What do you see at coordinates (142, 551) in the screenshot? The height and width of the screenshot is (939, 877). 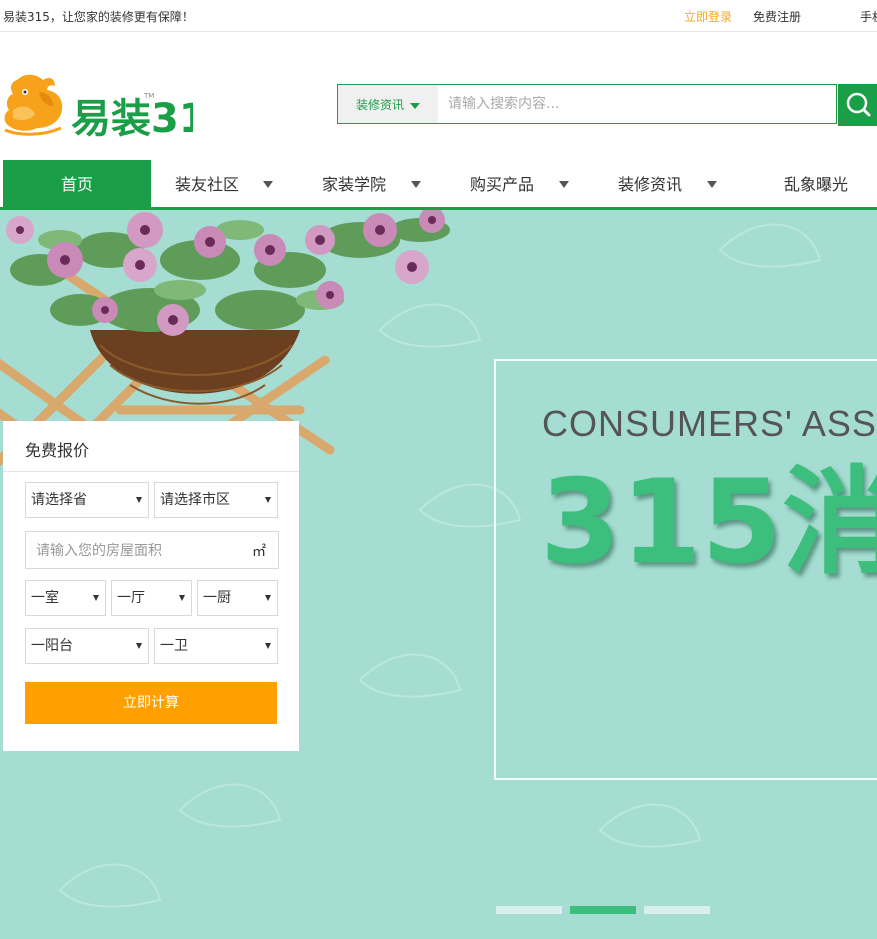 I see `area-input` at bounding box center [142, 551].